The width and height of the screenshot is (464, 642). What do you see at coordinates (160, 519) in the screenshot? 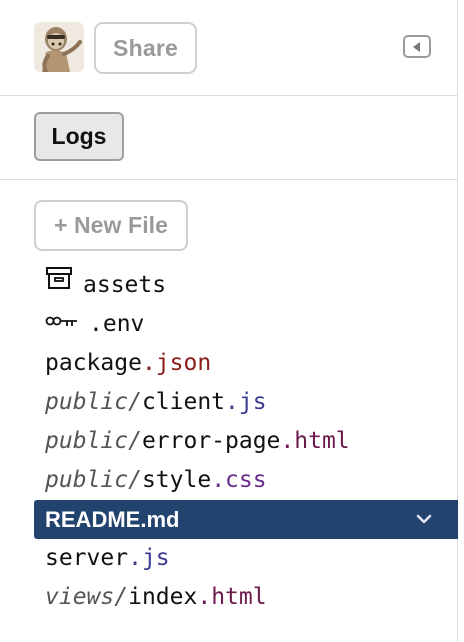
I see `file-extension: .md` at bounding box center [160, 519].